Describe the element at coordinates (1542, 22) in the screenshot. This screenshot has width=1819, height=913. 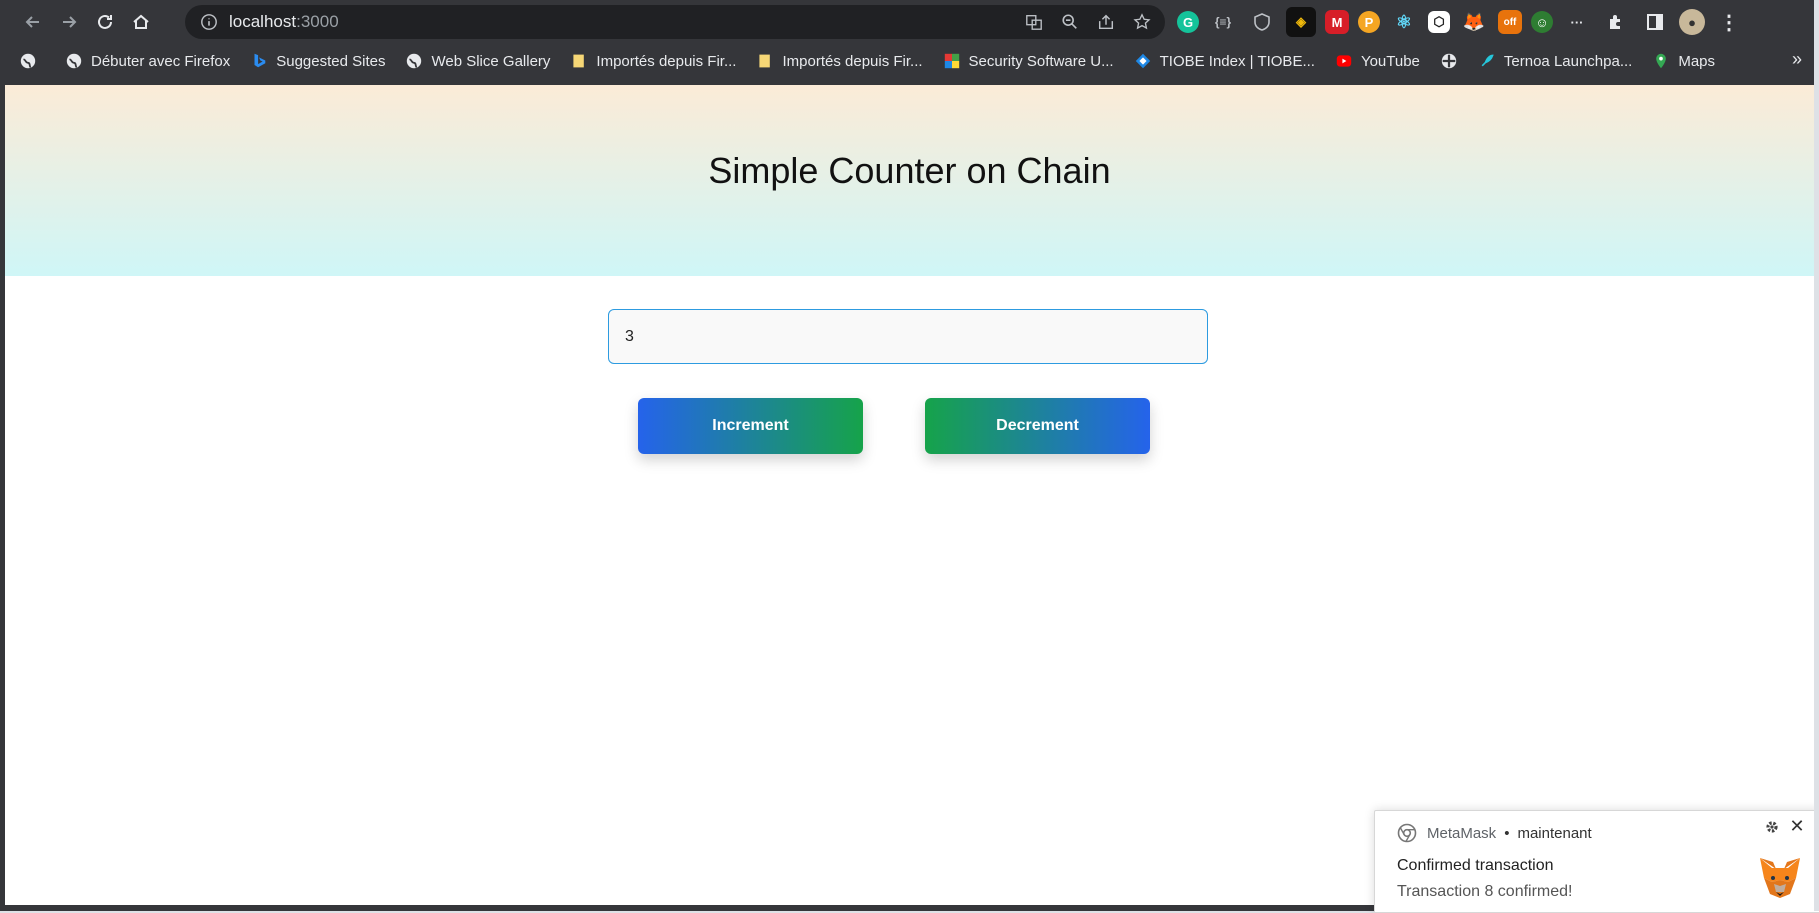
I see `robot-icon: ☺` at that location.